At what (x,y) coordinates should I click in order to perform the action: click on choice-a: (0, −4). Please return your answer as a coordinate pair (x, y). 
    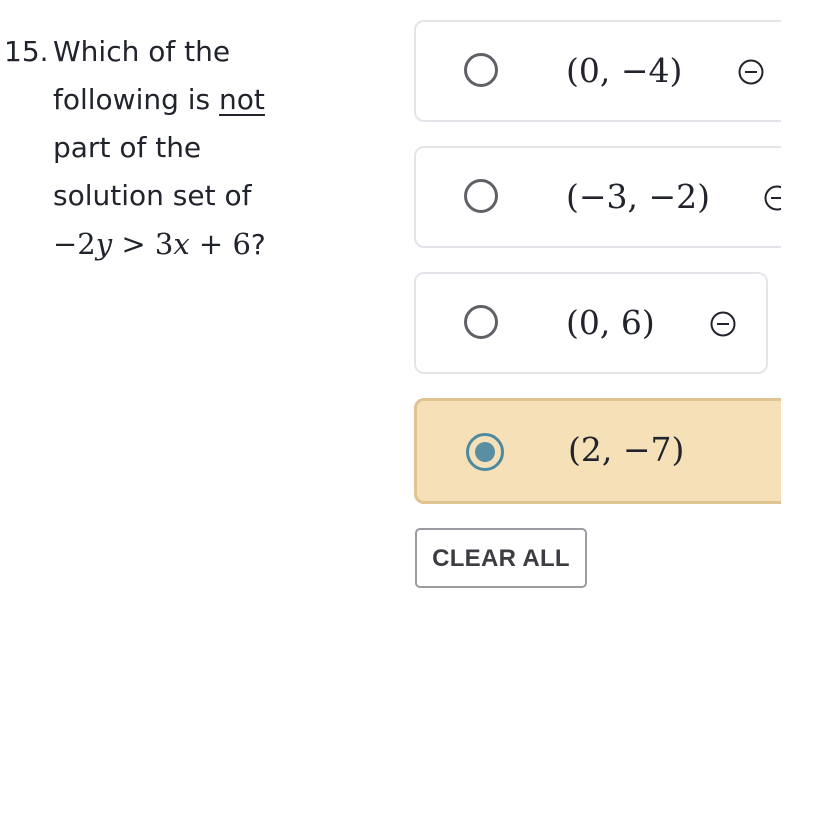
    Looking at the image, I should click on (597, 71).